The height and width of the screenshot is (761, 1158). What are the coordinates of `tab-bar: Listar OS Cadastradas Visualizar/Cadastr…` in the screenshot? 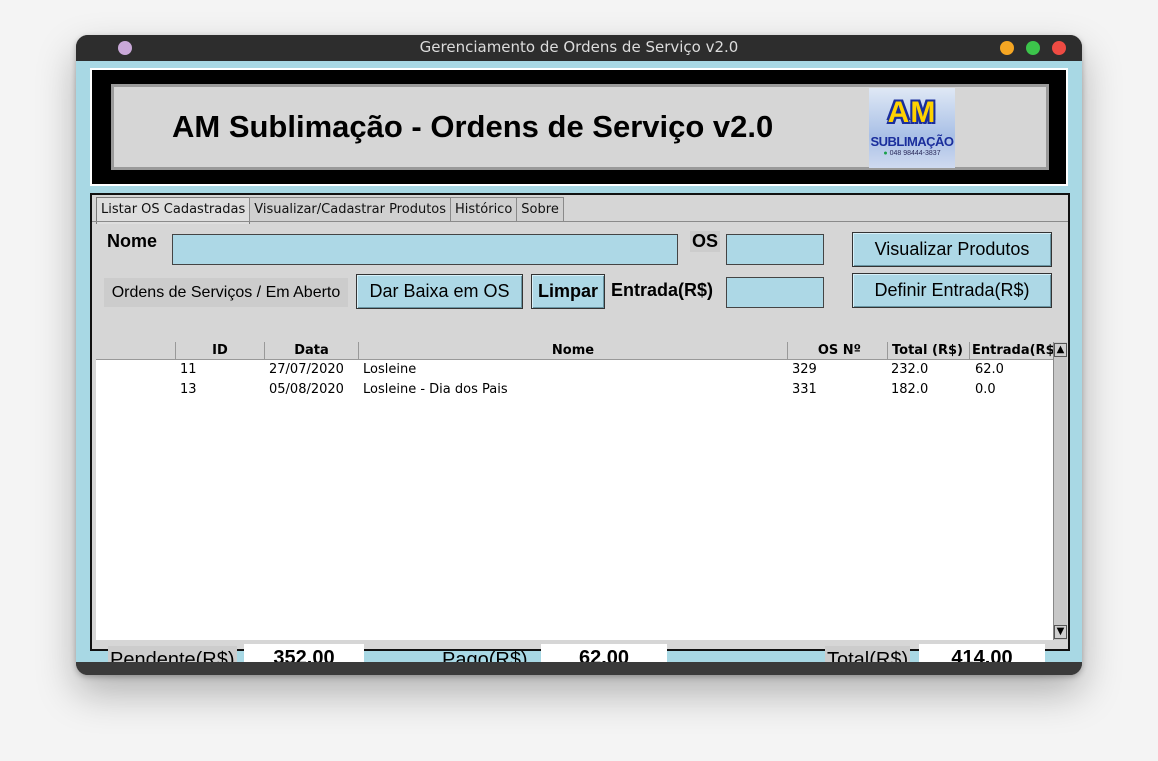 It's located at (330, 210).